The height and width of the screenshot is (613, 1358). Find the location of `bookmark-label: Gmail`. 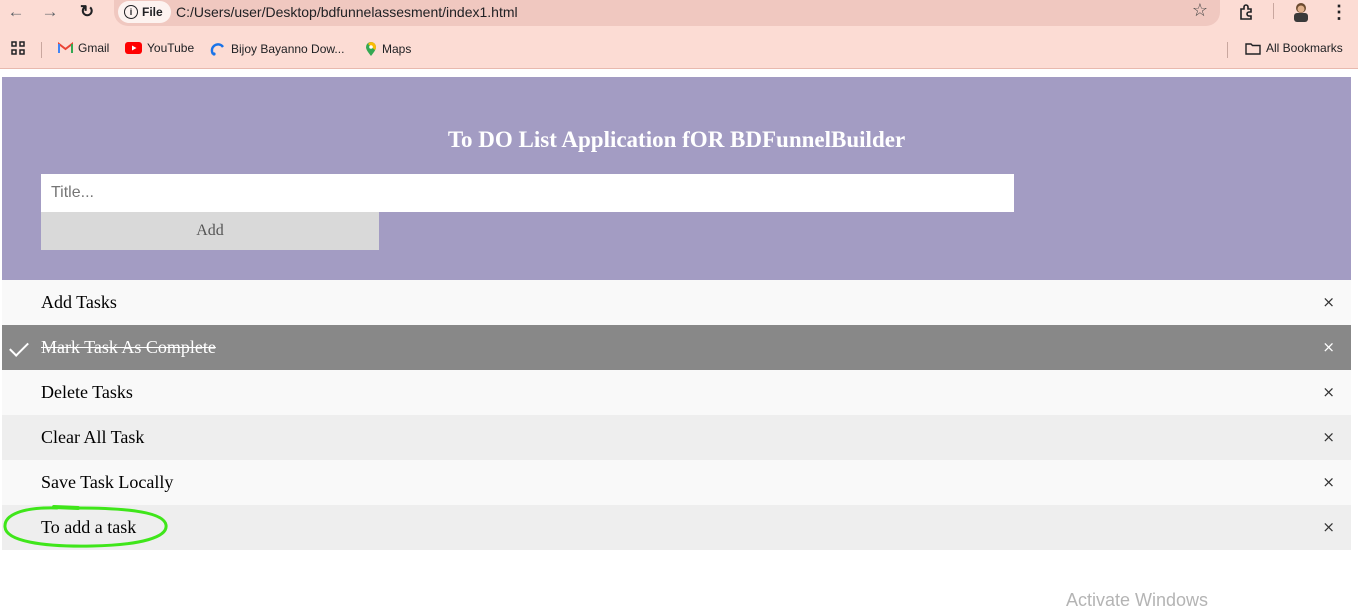

bookmark-label: Gmail is located at coordinates (94, 48).